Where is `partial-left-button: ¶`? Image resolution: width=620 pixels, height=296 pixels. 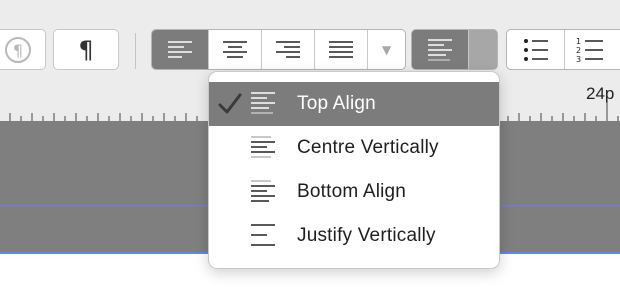 partial-left-button: ¶ is located at coordinates (23, 49).